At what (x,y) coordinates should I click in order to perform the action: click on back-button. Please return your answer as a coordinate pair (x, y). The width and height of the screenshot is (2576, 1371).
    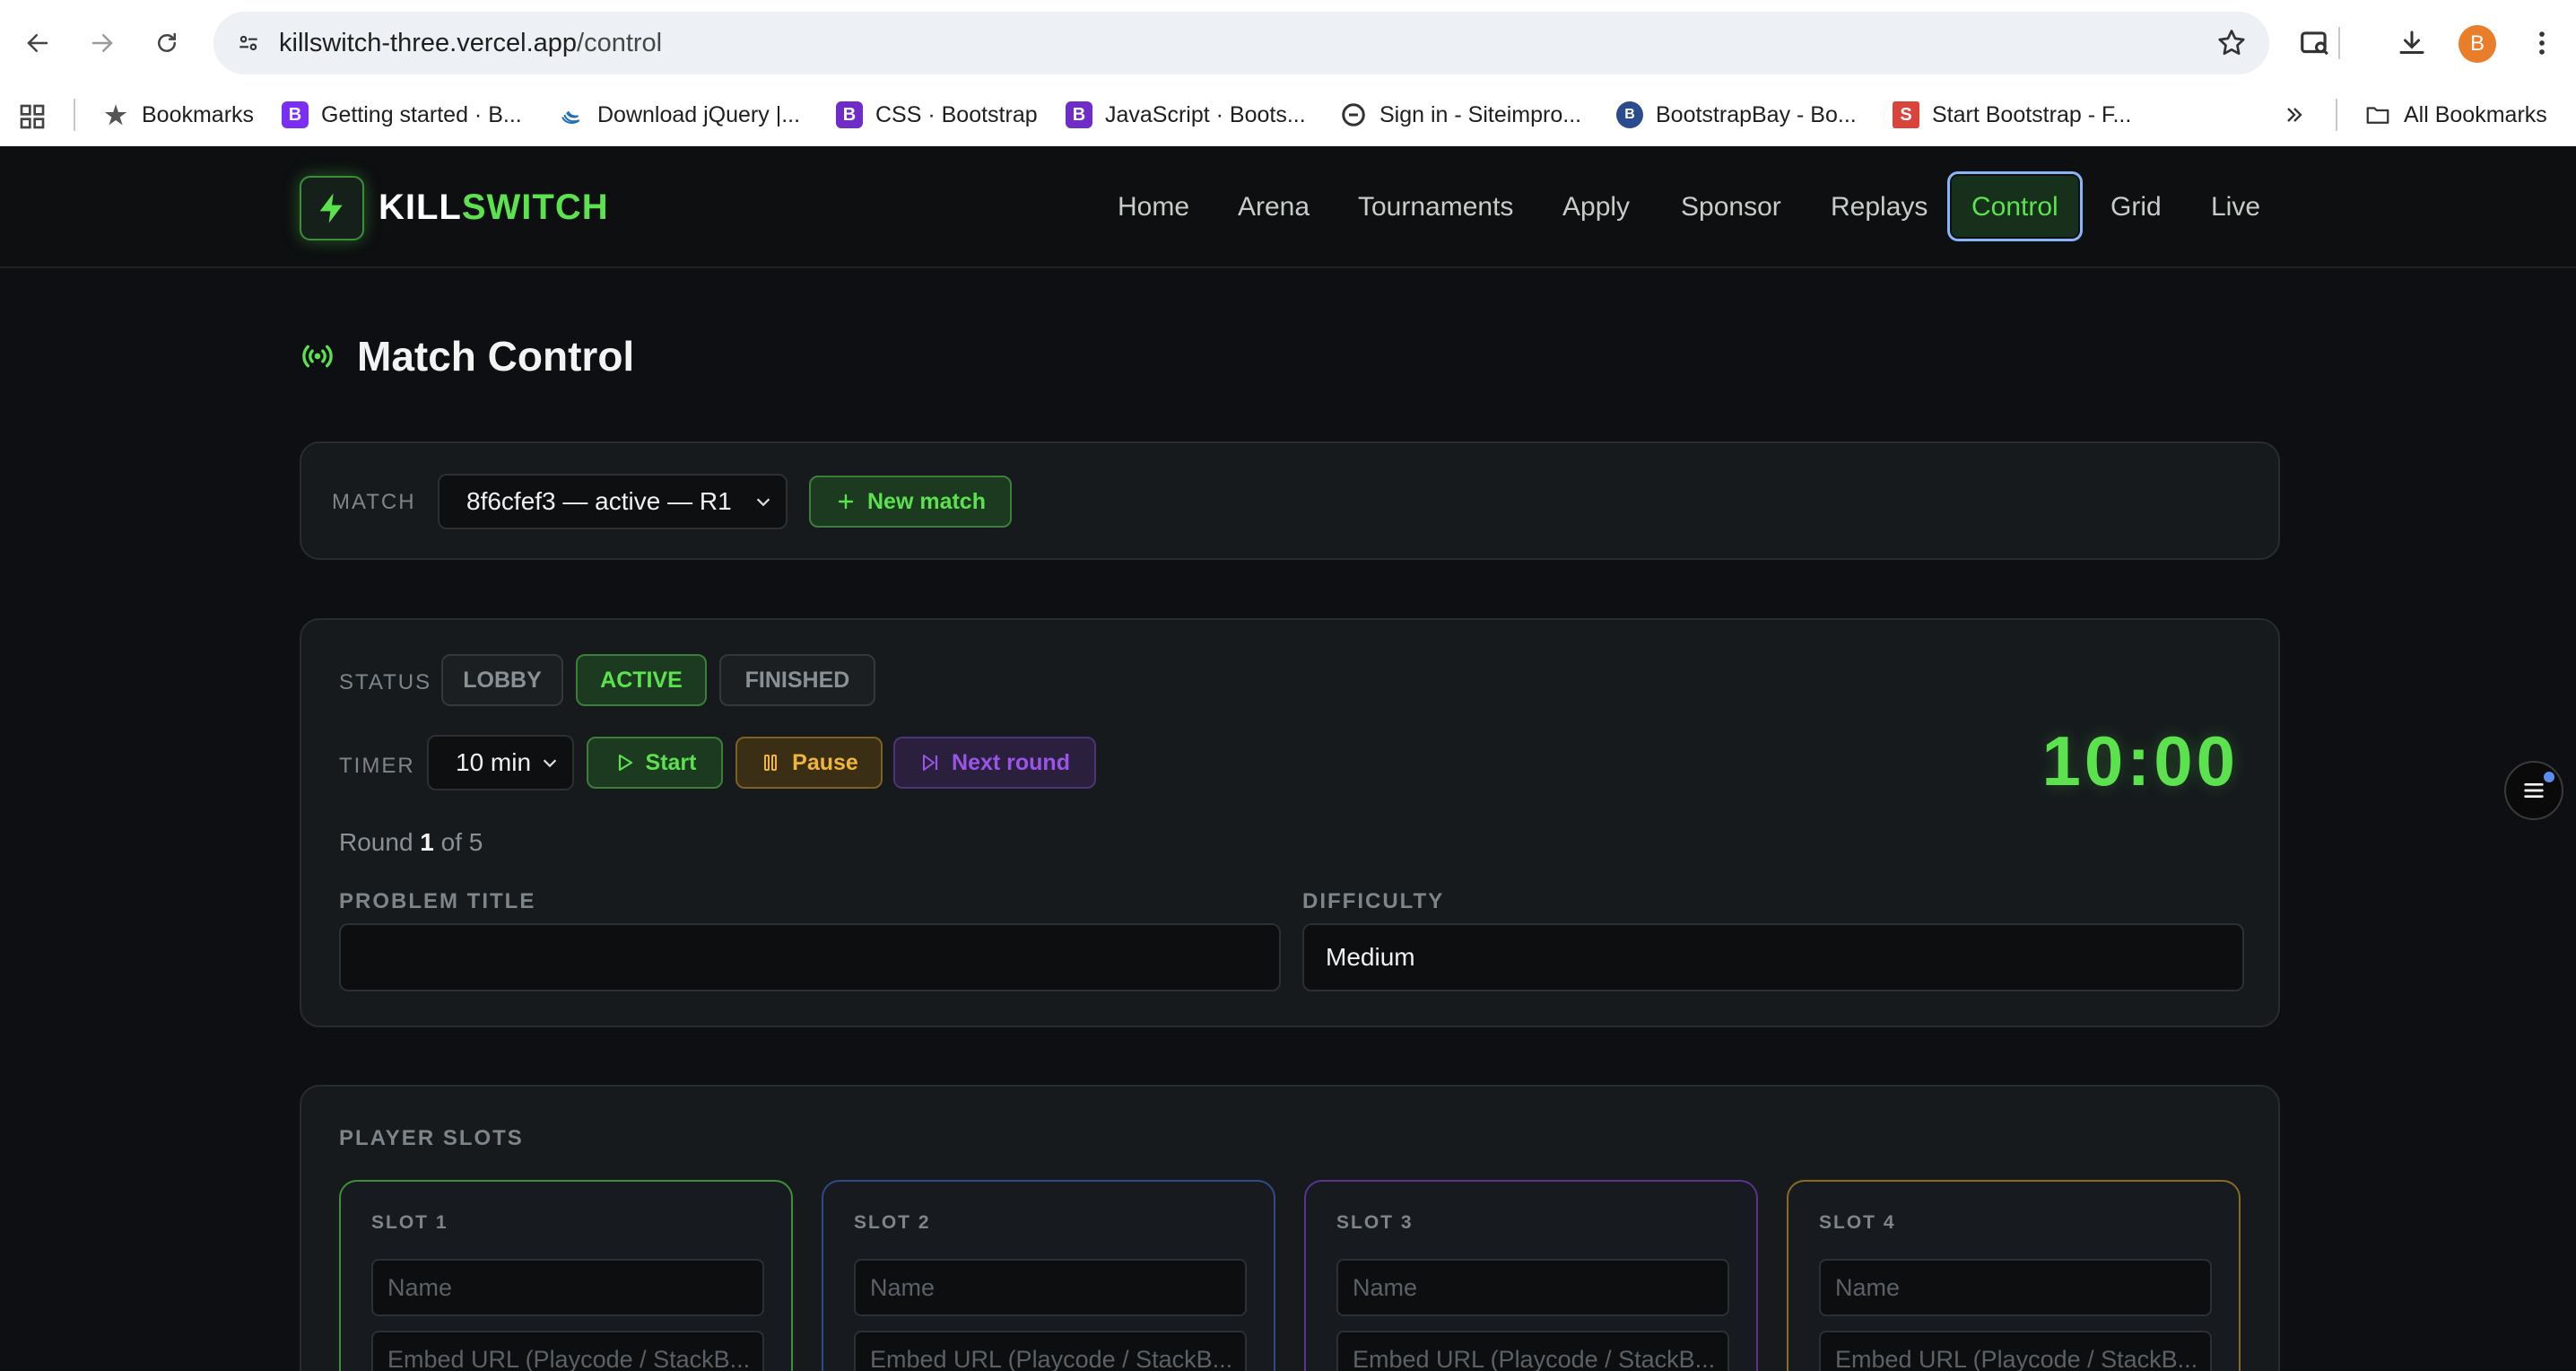
    Looking at the image, I should click on (37, 43).